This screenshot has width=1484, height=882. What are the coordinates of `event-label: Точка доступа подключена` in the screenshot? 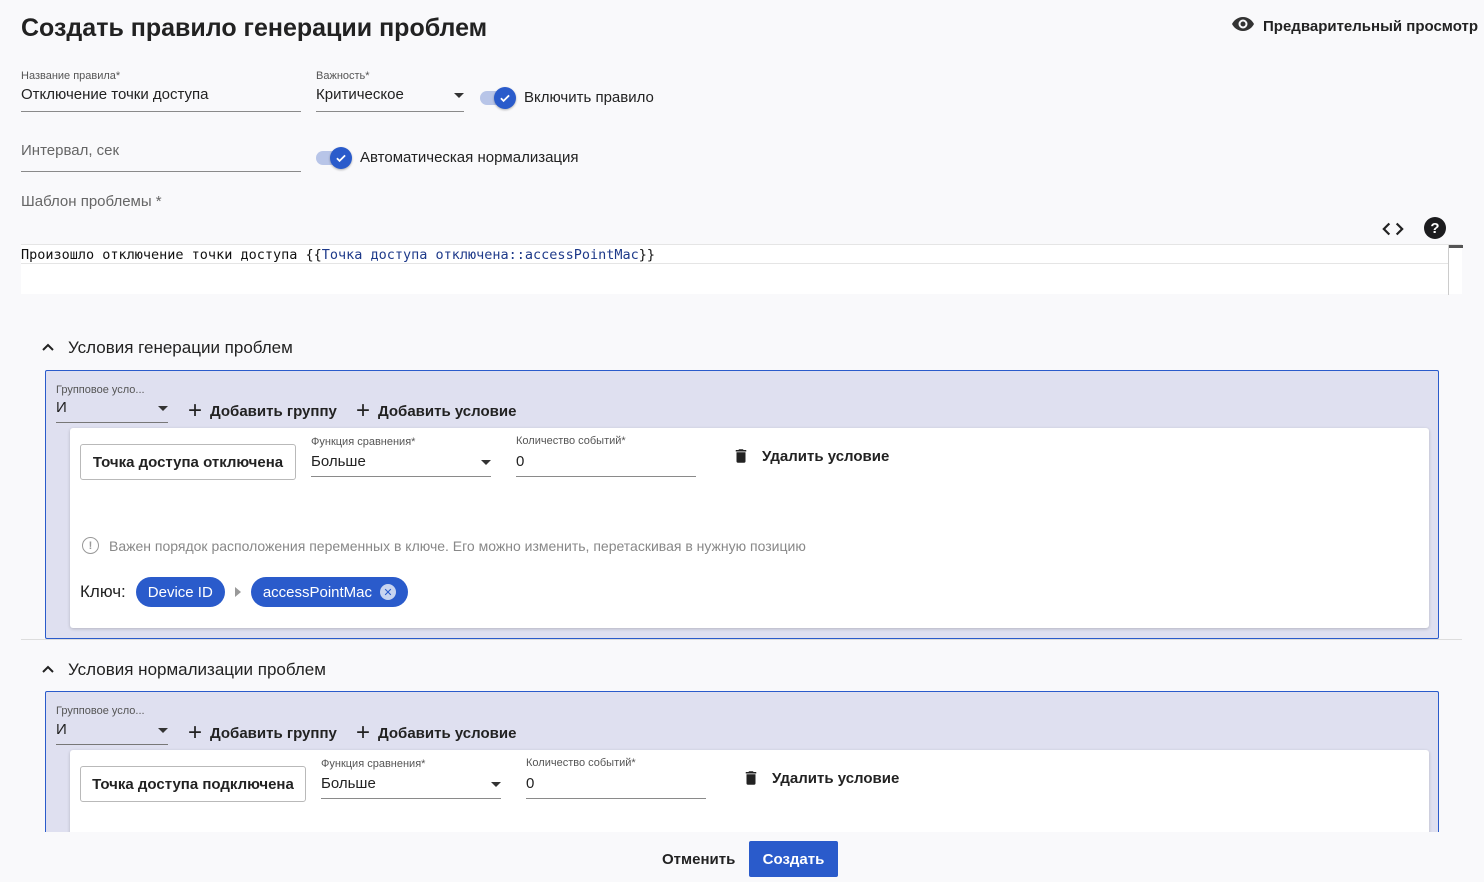 It's located at (193, 784).